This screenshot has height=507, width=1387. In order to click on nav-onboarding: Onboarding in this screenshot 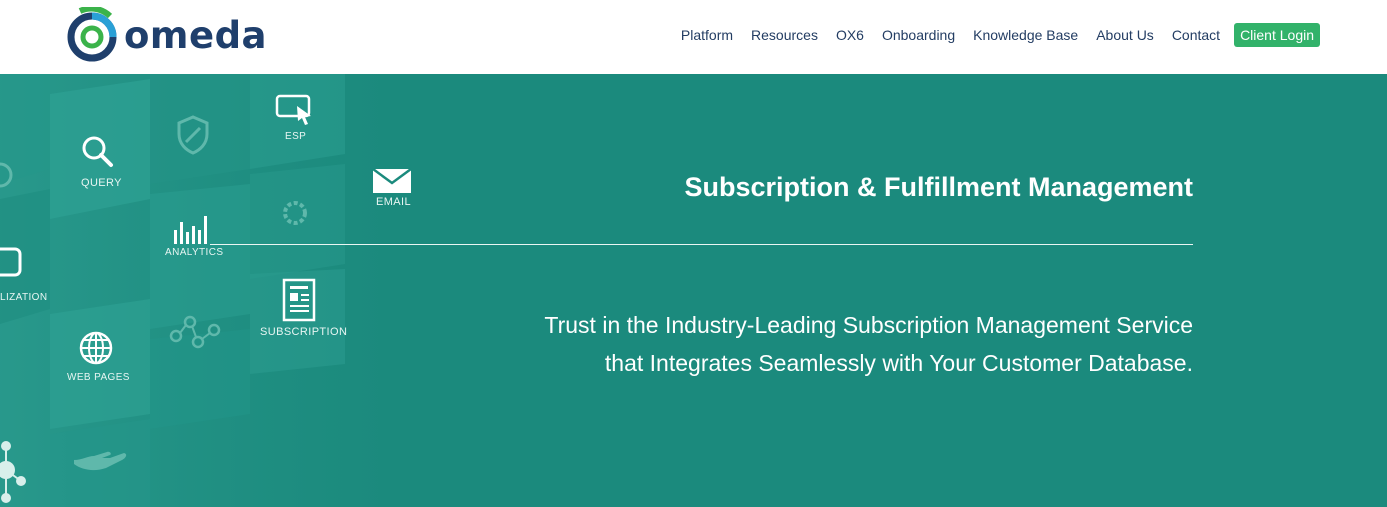, I will do `click(918, 35)`.